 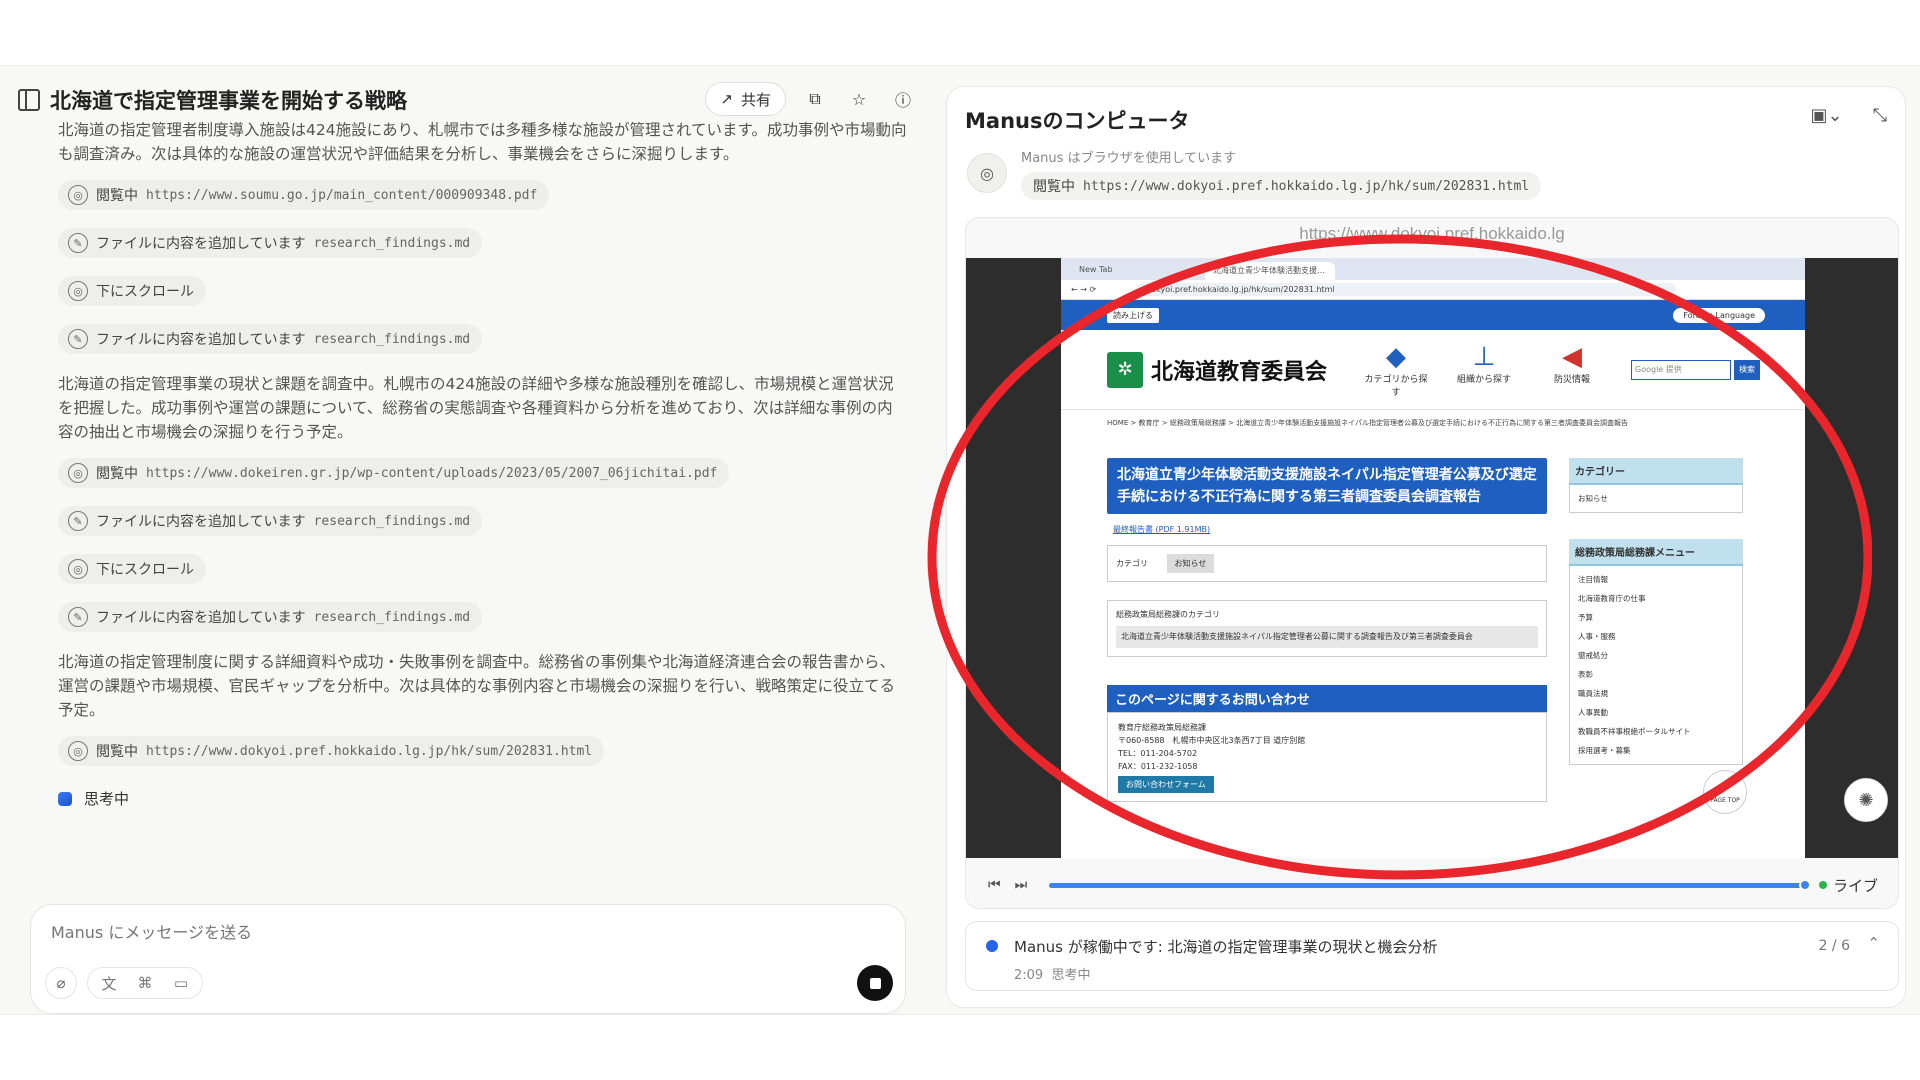 What do you see at coordinates (1327, 529) in the screenshot?
I see `pdf-link: 最終報告書 (PDF 1.91MB)` at bounding box center [1327, 529].